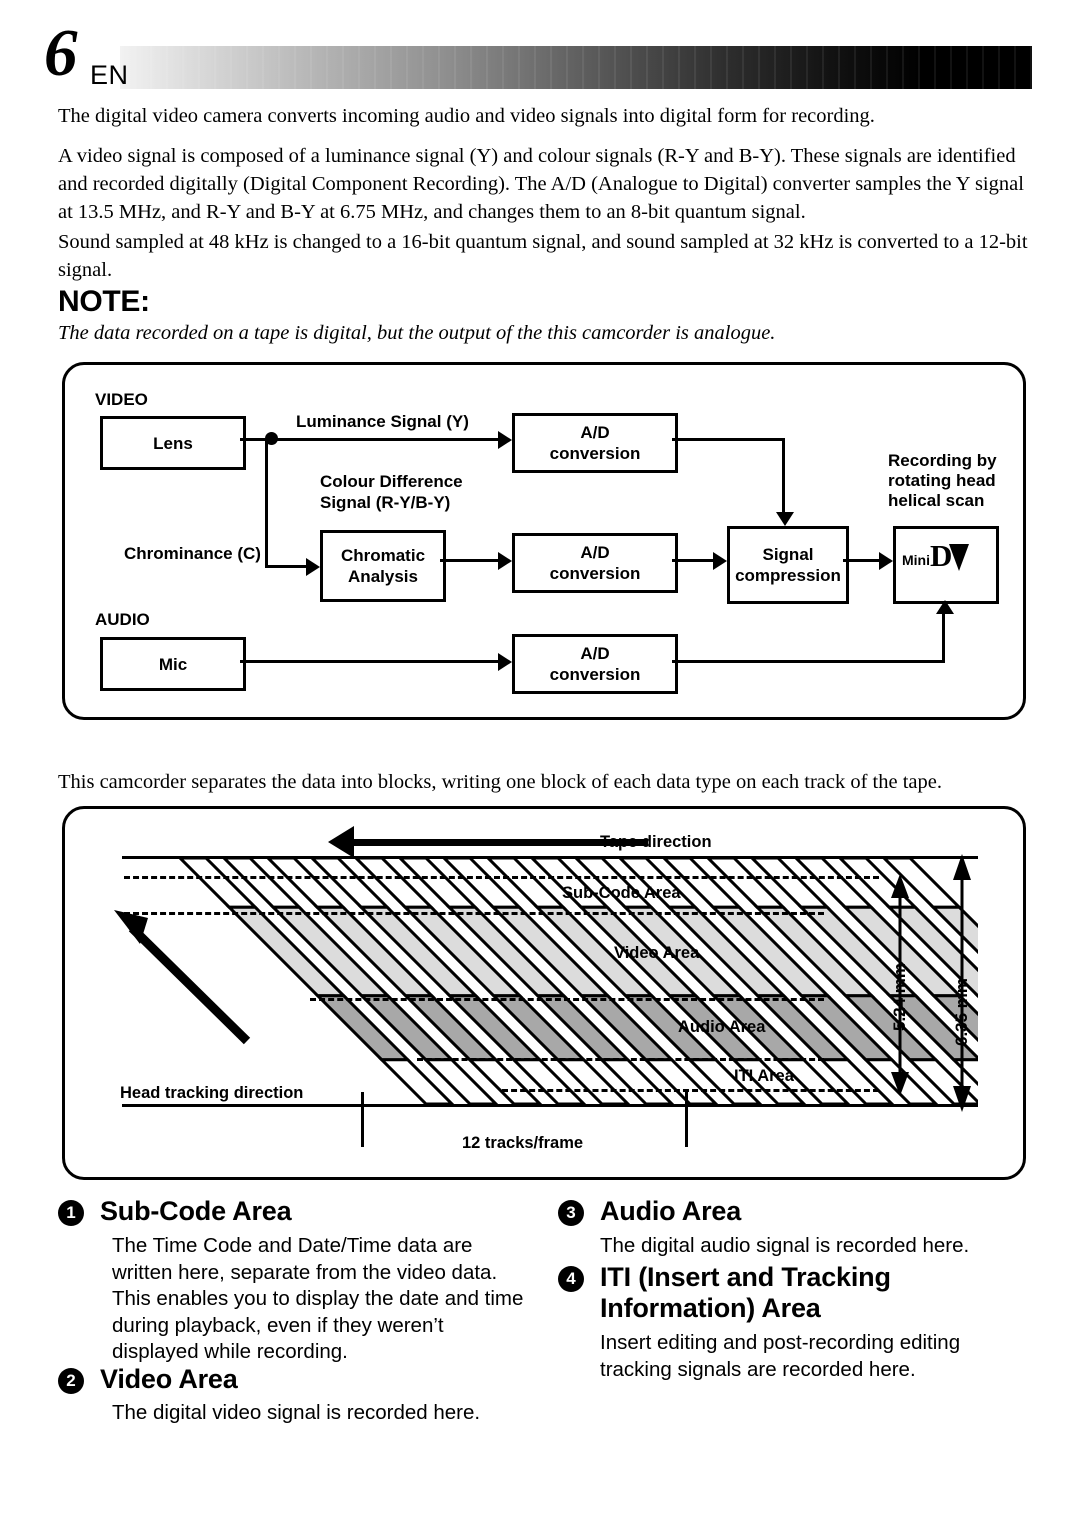 This screenshot has width=1080, height=1533. I want to click on header-gradient-bar, so click(576, 67).